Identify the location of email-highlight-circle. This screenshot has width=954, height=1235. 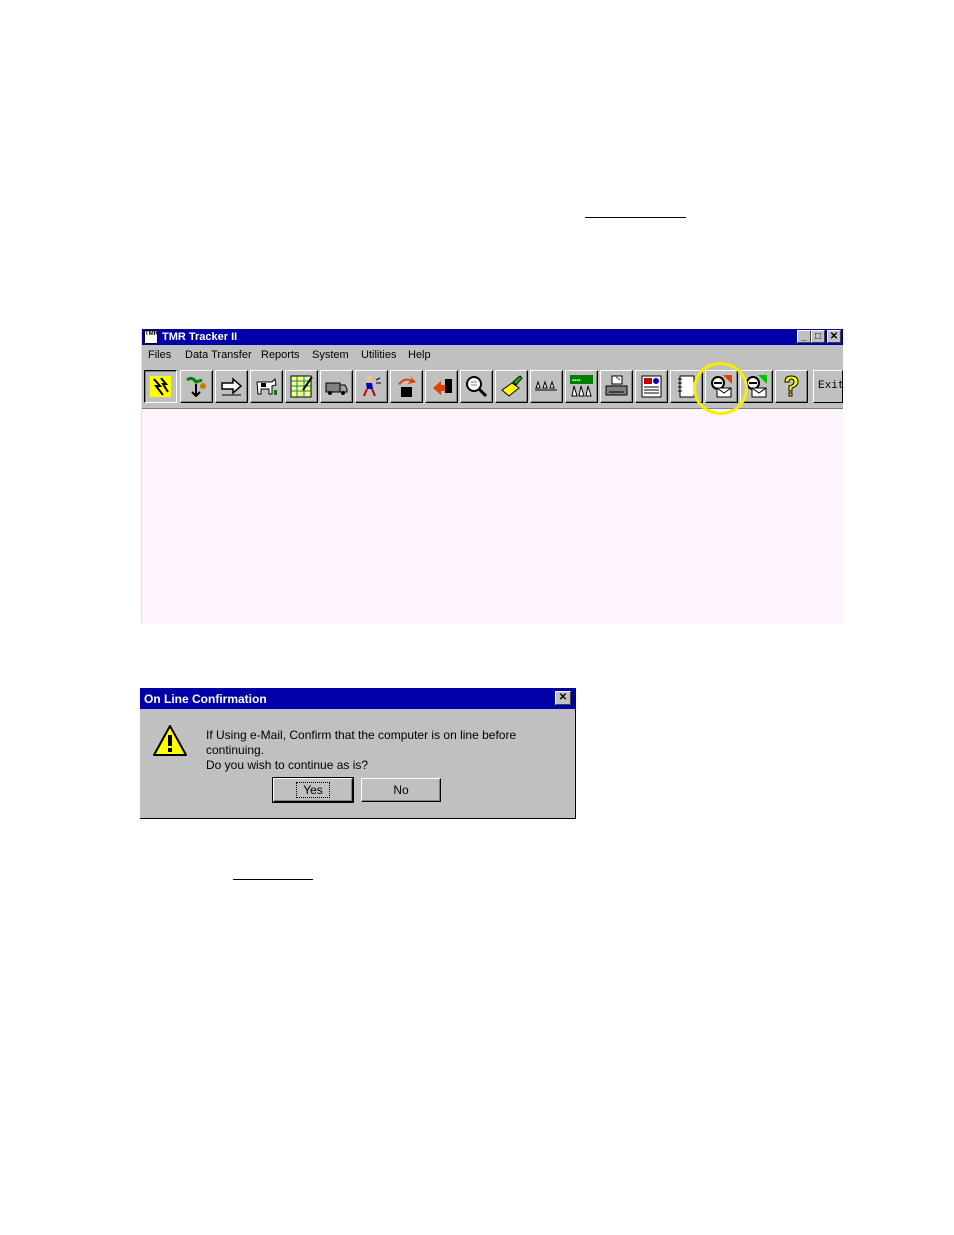
(720, 388).